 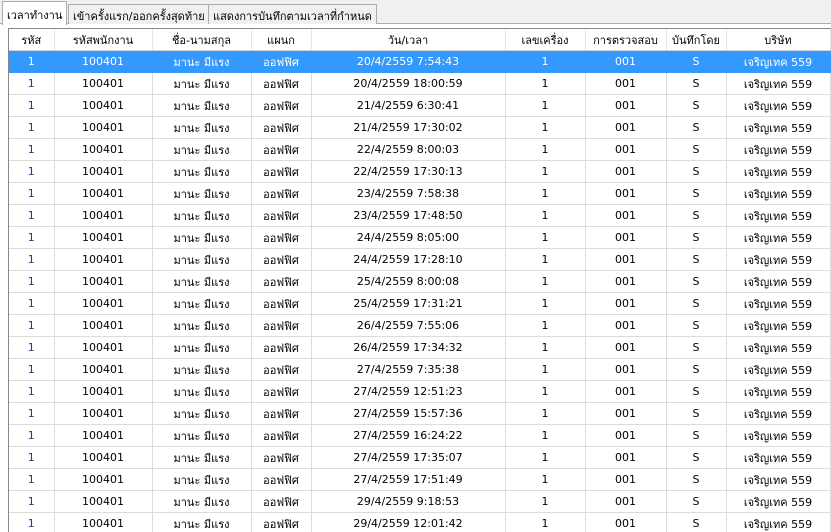 What do you see at coordinates (626, 40) in the screenshot?
I see `col-header-verify: การตรวจสอบ` at bounding box center [626, 40].